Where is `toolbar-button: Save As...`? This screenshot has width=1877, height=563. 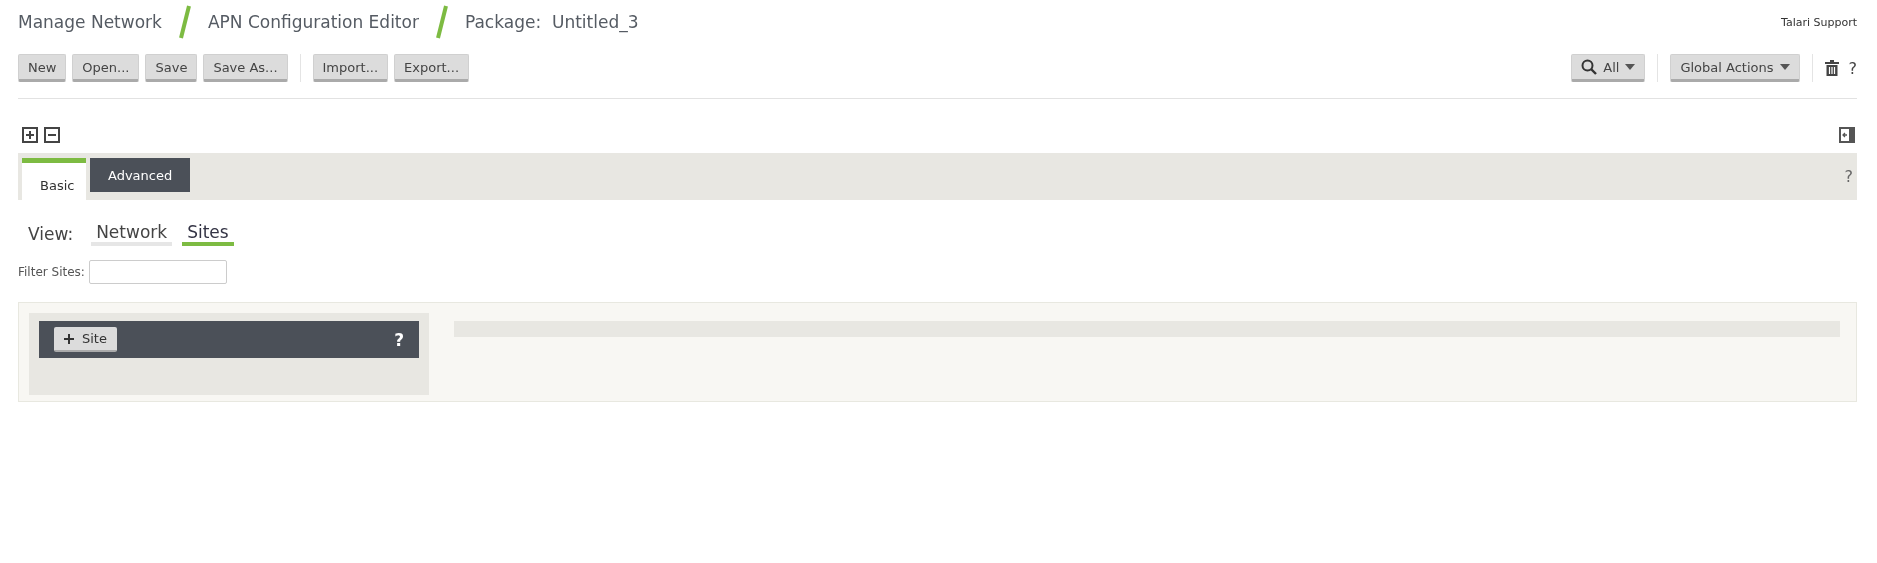
toolbar-button: Save As... is located at coordinates (245, 68).